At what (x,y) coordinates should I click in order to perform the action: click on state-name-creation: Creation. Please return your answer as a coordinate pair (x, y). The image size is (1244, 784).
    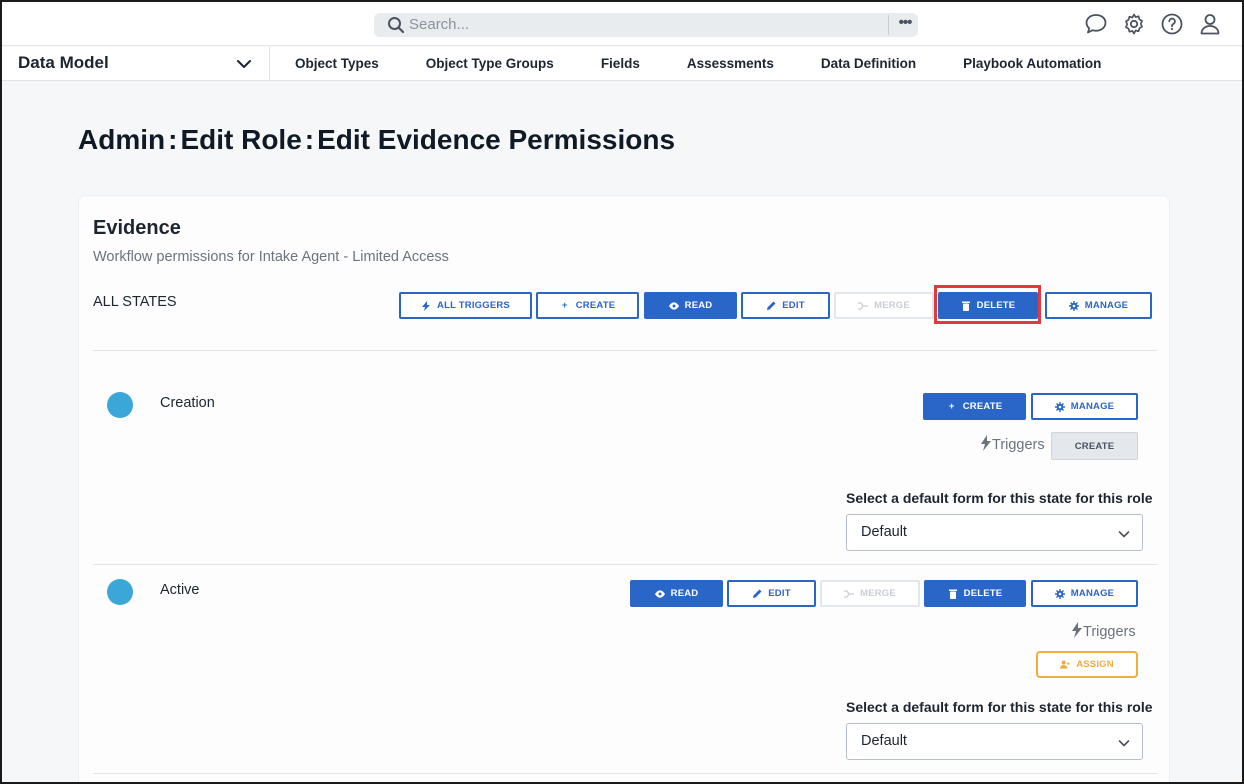
    Looking at the image, I should click on (187, 403).